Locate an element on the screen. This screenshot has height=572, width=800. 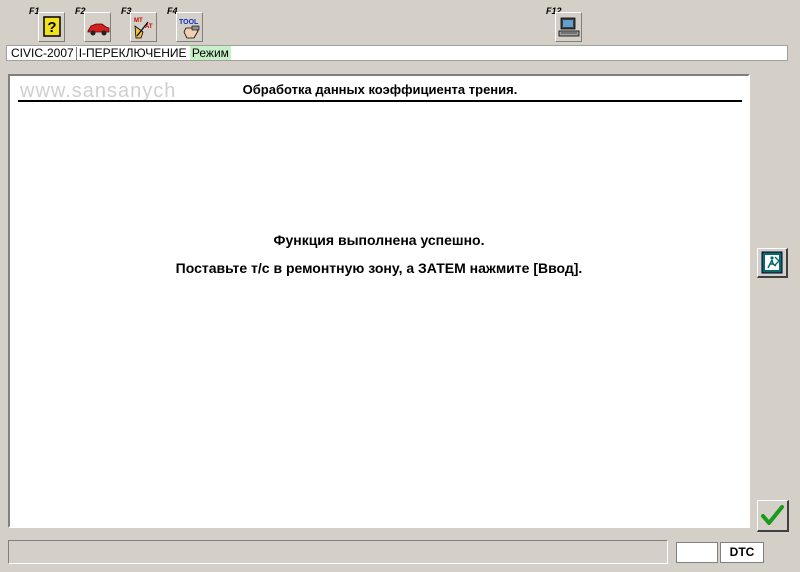
checkmark-icon is located at coordinates (772, 515).